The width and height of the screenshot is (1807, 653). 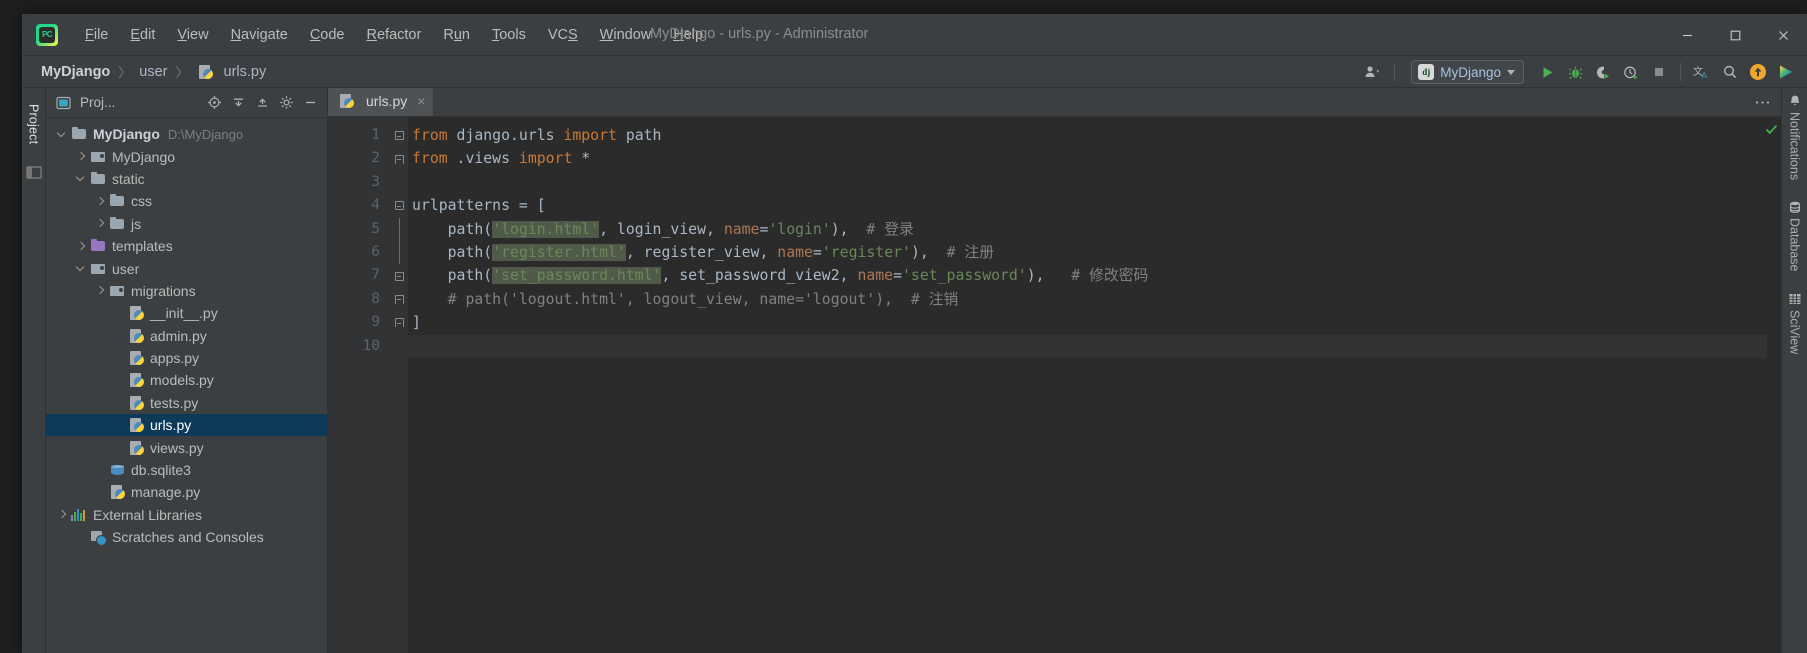 I want to click on code-line: from .views import *, so click(x=1087, y=158).